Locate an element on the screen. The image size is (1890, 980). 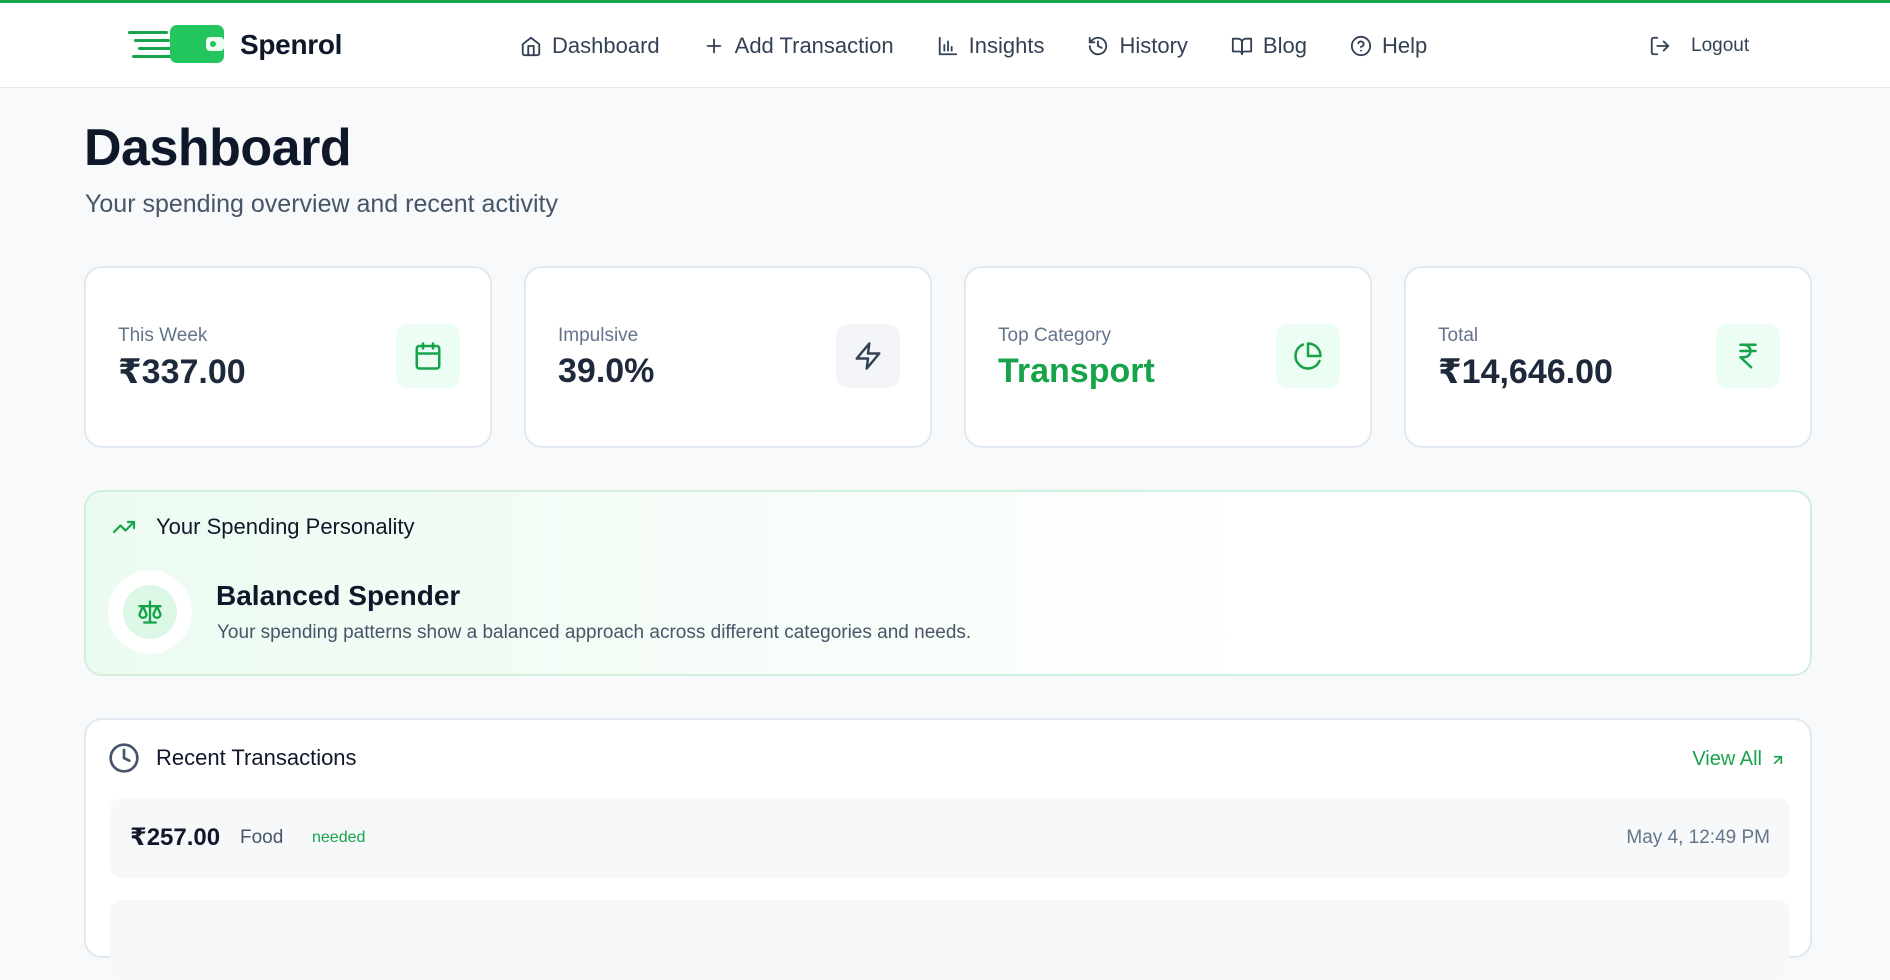
stat-label: This Week is located at coordinates (163, 335).